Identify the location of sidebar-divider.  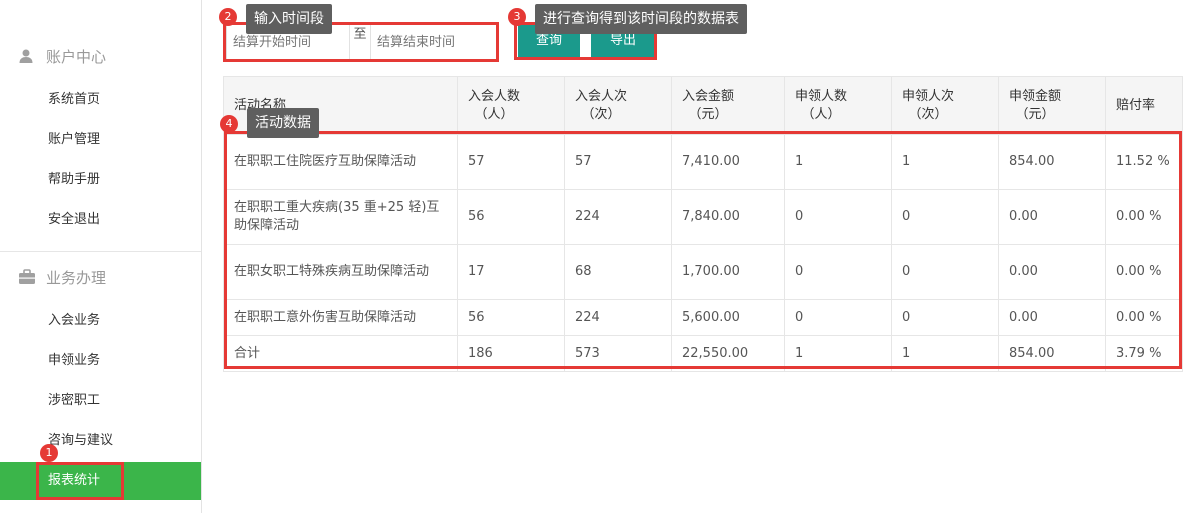
(100, 251).